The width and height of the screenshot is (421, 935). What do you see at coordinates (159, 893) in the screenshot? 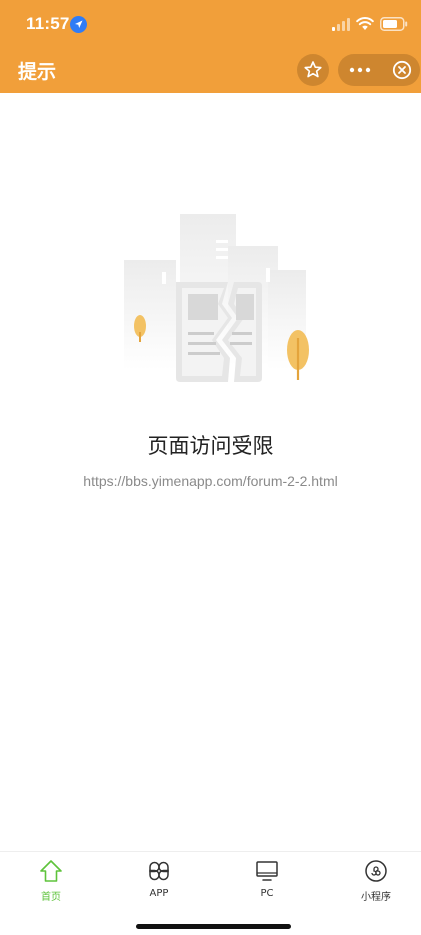
I see `tab-app-label: APP` at bounding box center [159, 893].